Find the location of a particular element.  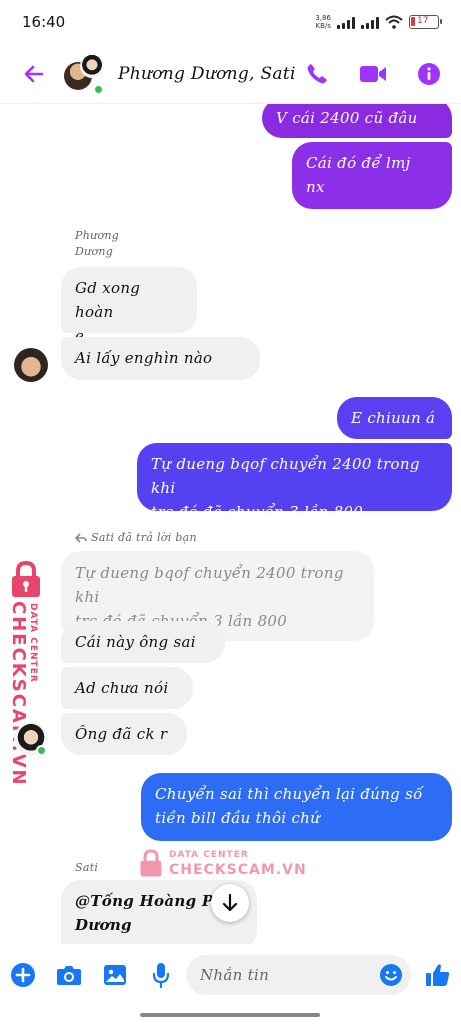

message-text: tiền bill đầu thôi chứ is located at coordinates (238, 818).